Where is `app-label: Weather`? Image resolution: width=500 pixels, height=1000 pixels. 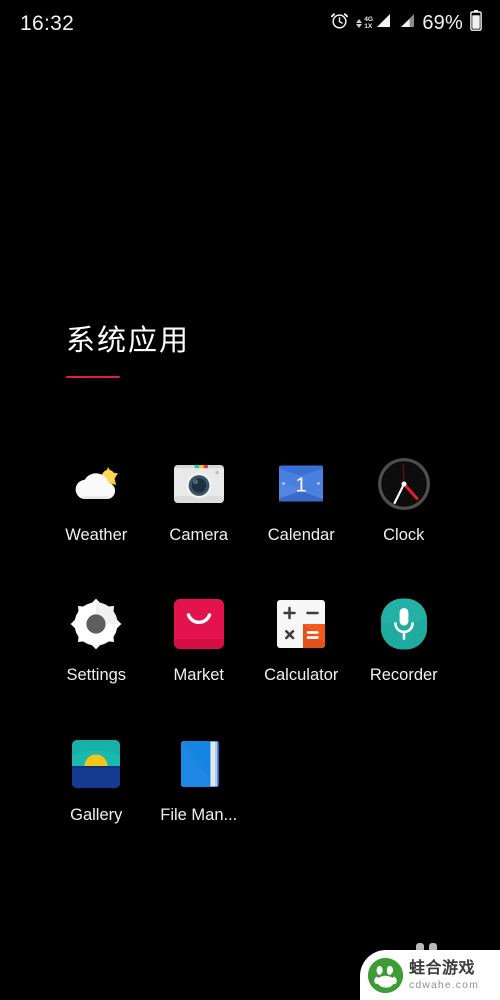
app-label: Weather is located at coordinates (96, 535).